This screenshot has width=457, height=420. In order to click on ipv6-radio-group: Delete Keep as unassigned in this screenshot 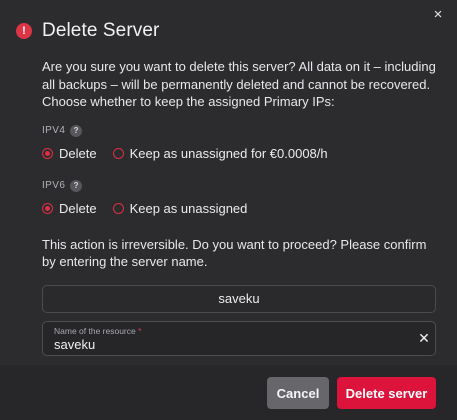, I will do `click(239, 208)`.